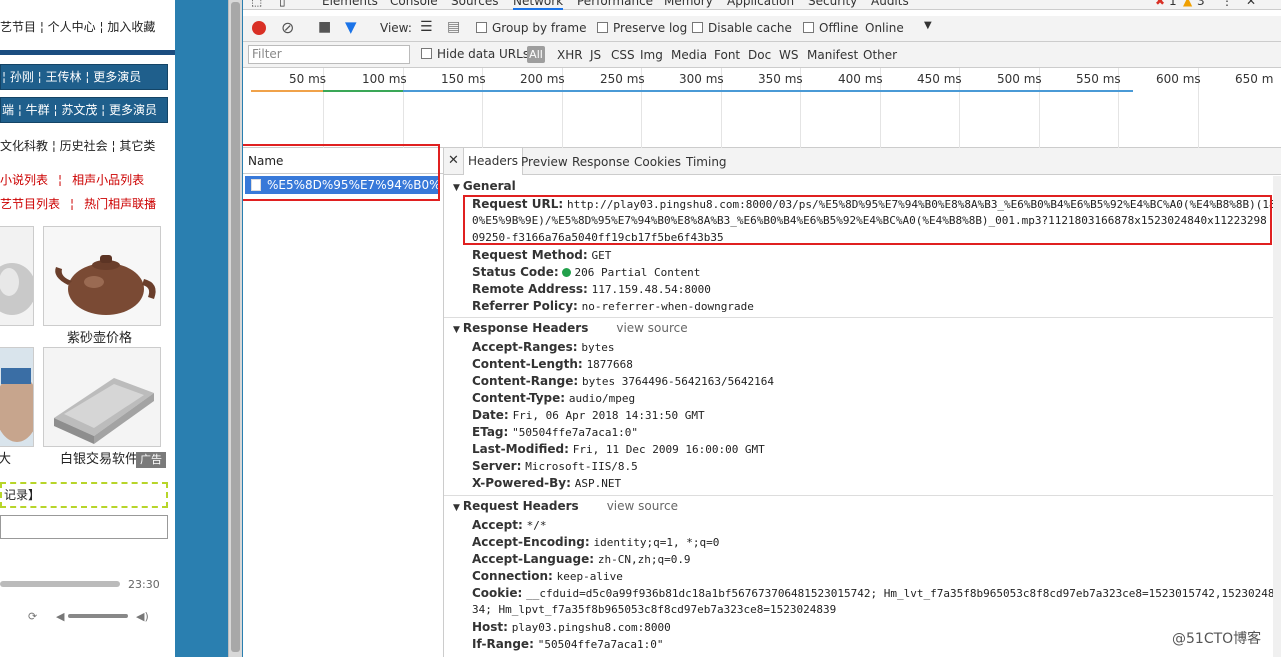 The width and height of the screenshot is (1281, 657). I want to click on timeline-bar-download, so click(768, 91).